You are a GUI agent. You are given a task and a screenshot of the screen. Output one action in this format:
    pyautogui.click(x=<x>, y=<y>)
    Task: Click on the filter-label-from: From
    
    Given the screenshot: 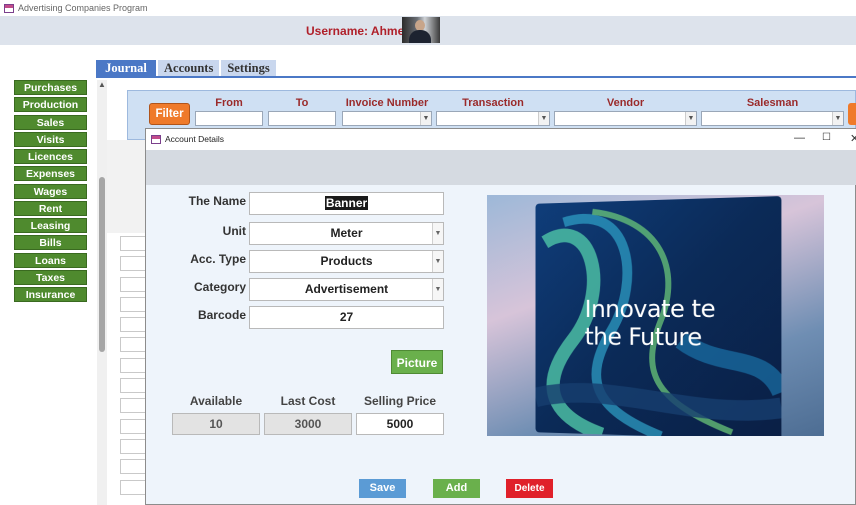 What is the action you would take?
    pyautogui.click(x=229, y=103)
    